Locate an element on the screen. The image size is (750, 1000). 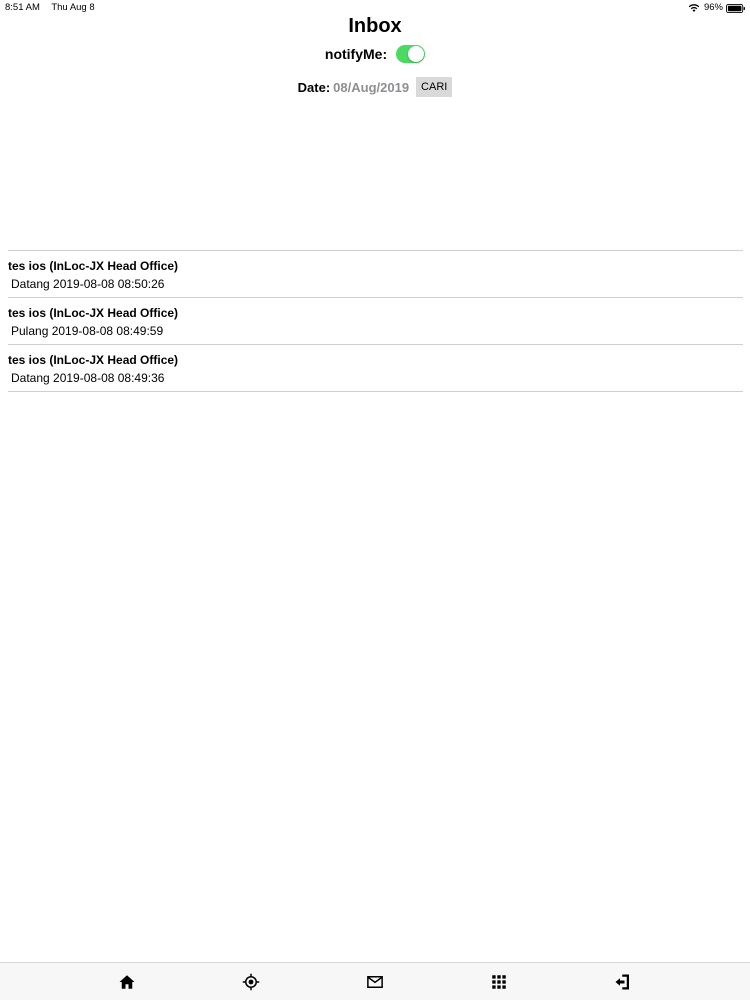
location-target-icon is located at coordinates (251, 982).